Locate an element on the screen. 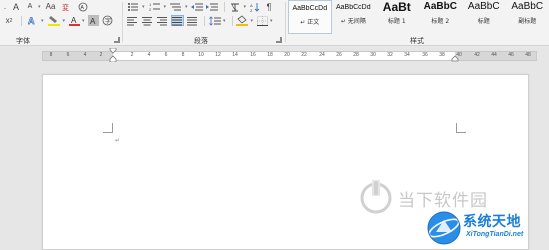 This screenshot has height=250, width=549. increase-indent-button is located at coordinates (212, 6).